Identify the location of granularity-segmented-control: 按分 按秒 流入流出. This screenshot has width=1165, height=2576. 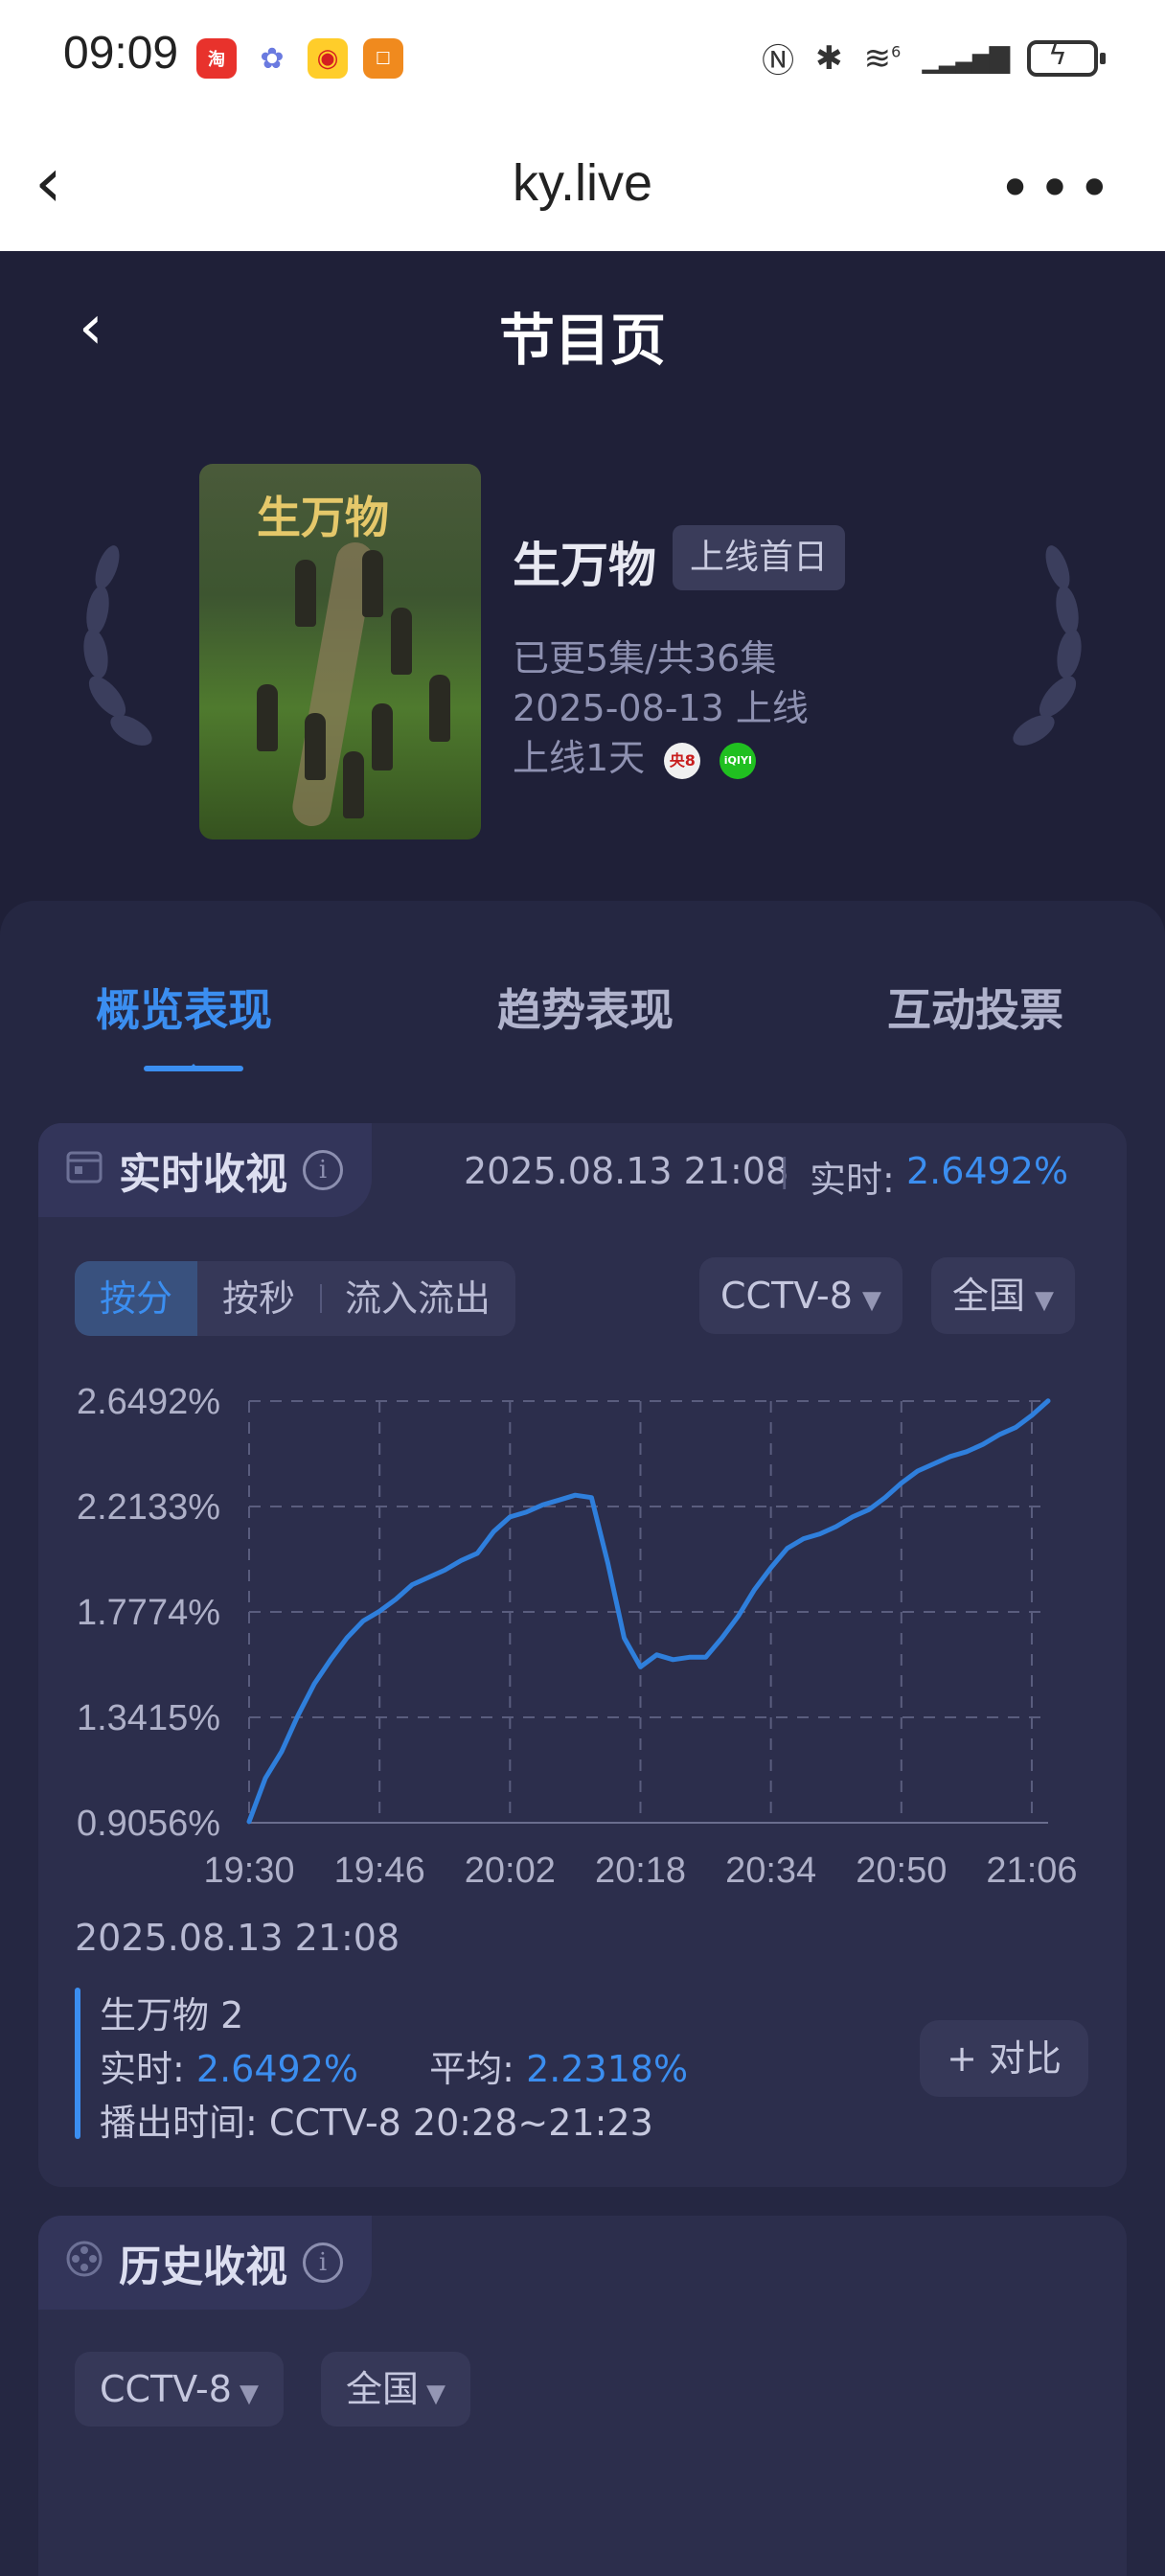
(295, 1298).